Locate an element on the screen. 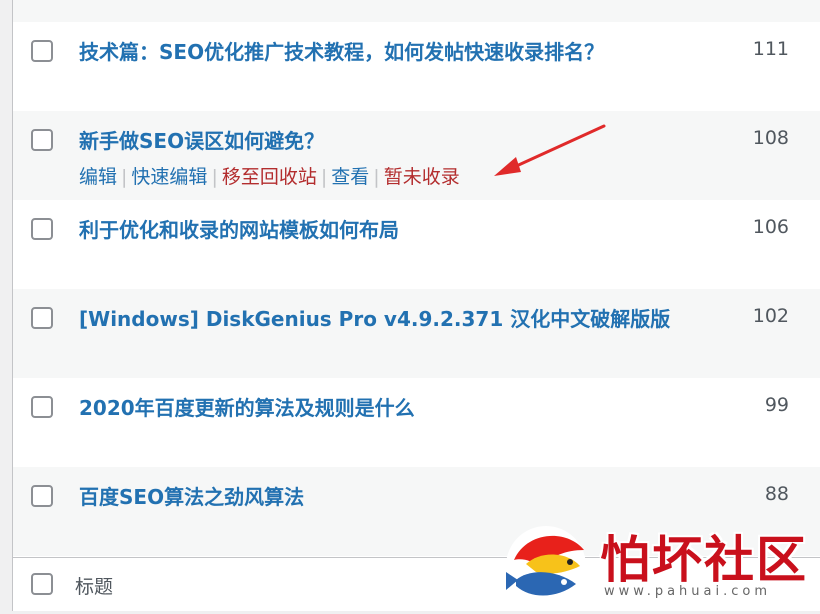  post-count: 99 is located at coordinates (776, 405).